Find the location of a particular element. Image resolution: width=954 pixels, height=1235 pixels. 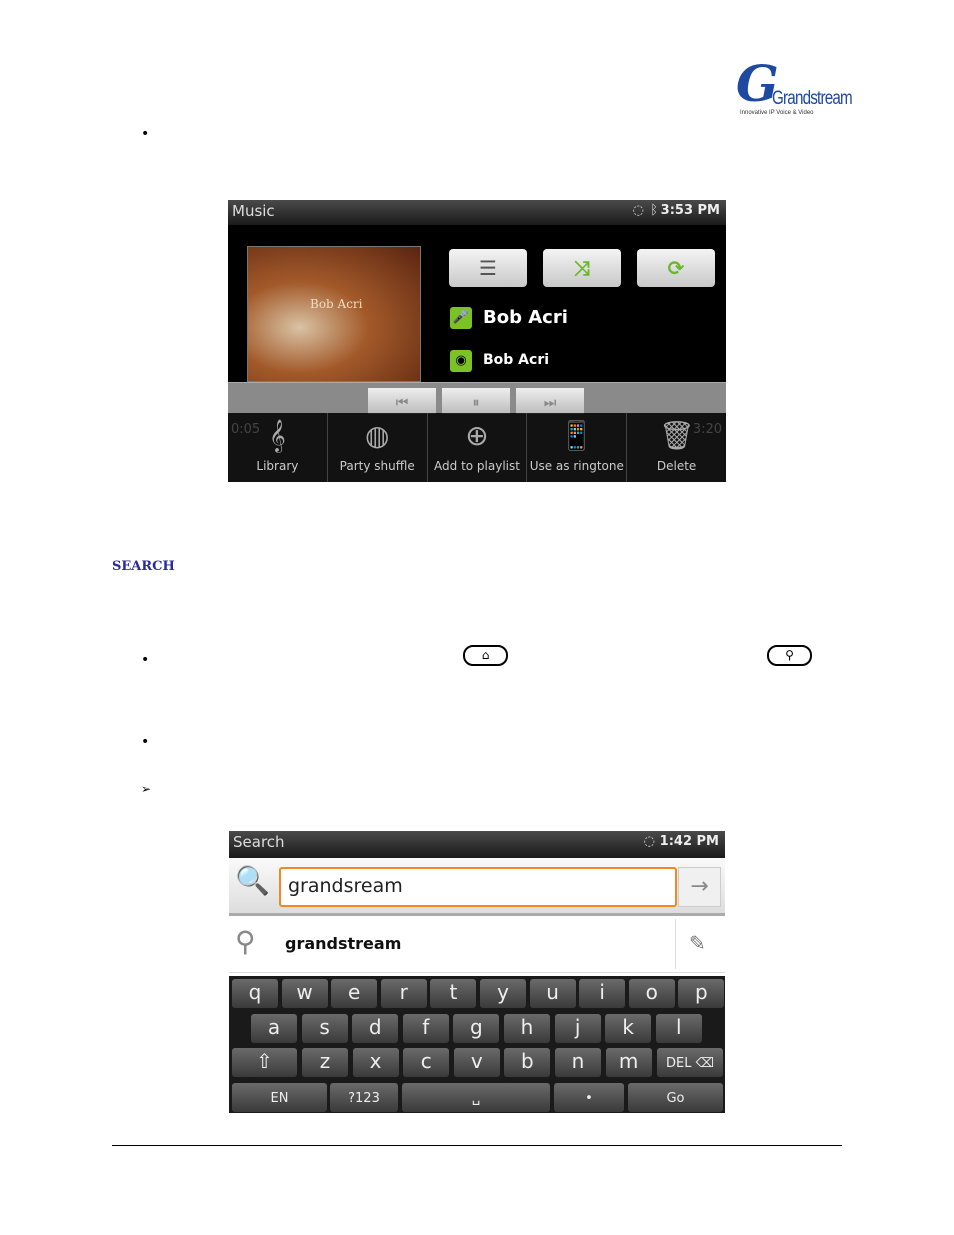

arrow-right-icon: → is located at coordinates (699, 886).